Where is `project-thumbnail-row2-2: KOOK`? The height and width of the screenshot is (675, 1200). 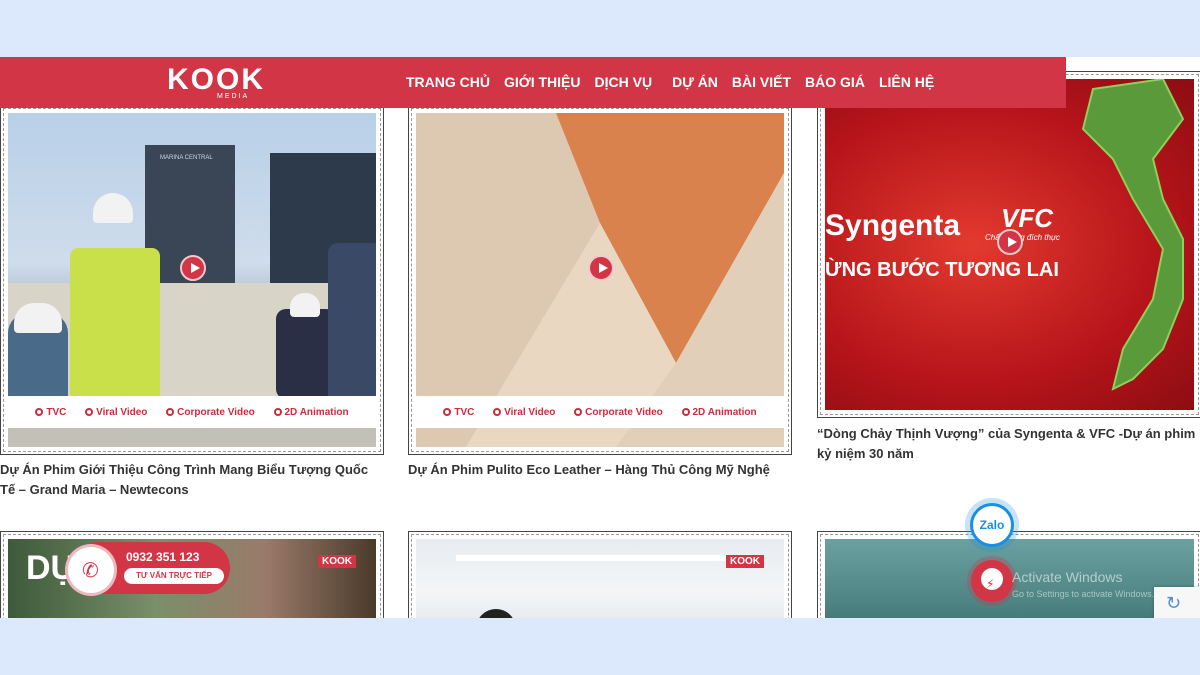 project-thumbnail-row2-2: KOOK is located at coordinates (600, 574).